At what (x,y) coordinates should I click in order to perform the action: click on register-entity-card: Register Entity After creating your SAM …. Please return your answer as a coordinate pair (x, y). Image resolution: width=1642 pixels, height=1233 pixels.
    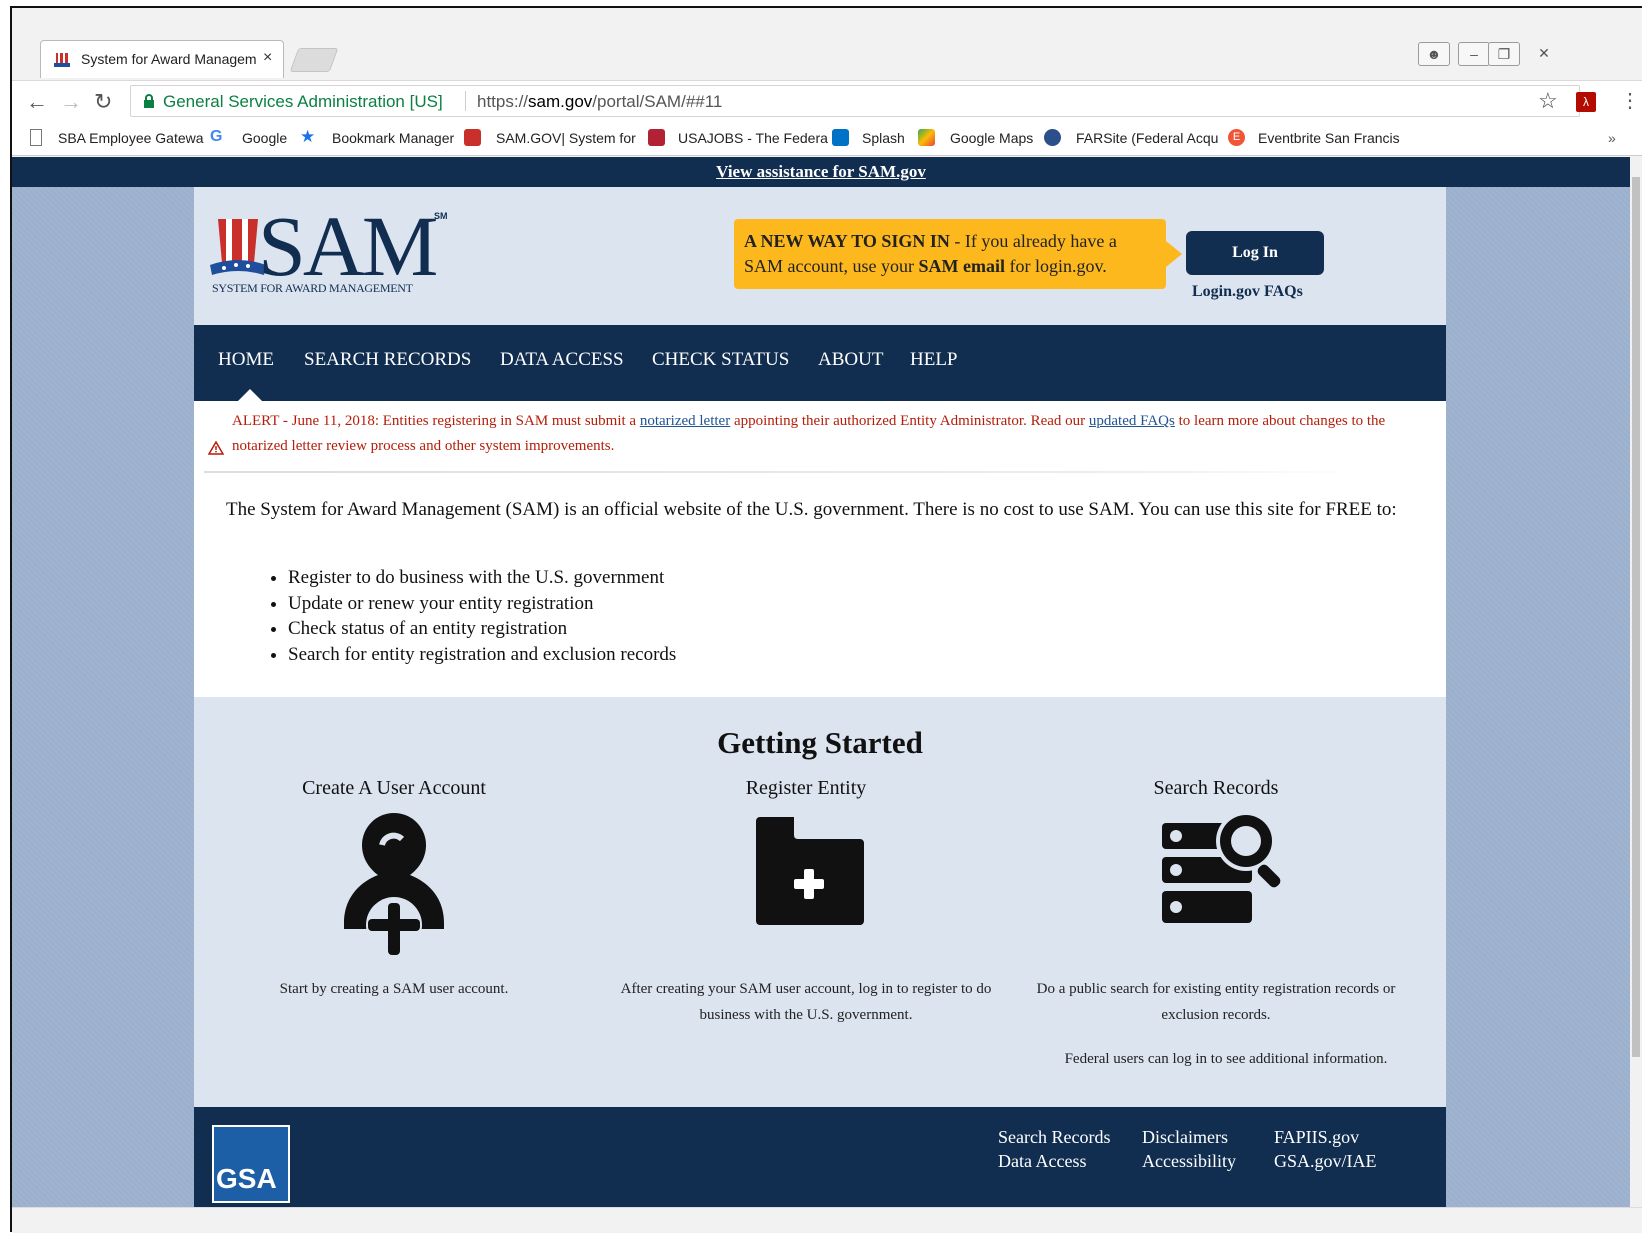
    Looking at the image, I should click on (806, 900).